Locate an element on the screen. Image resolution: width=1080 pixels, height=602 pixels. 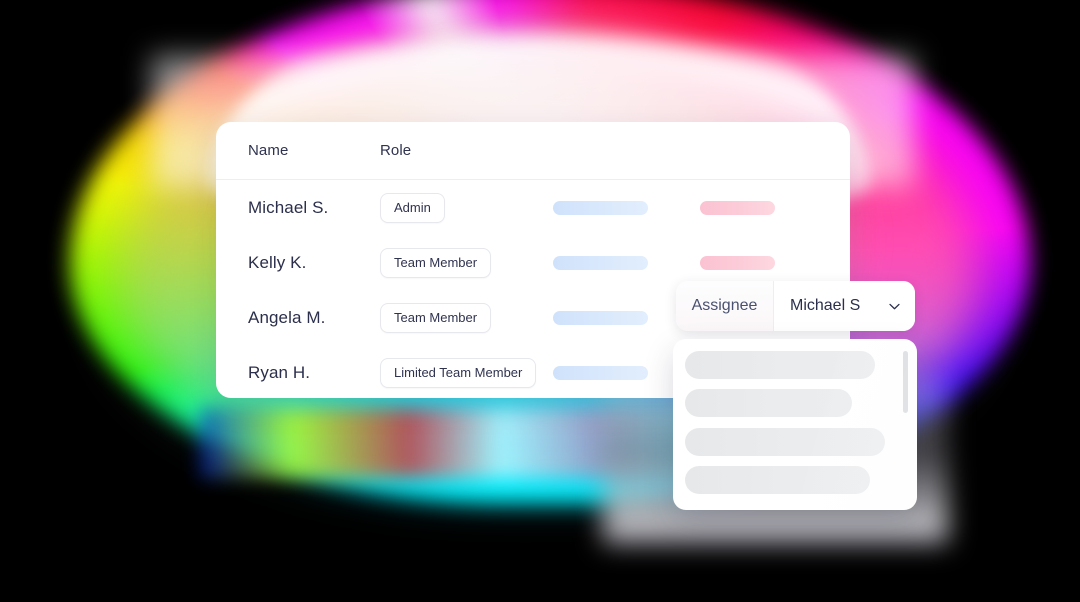
assignee-selector: Assignee Michael S is located at coordinates (795, 306).